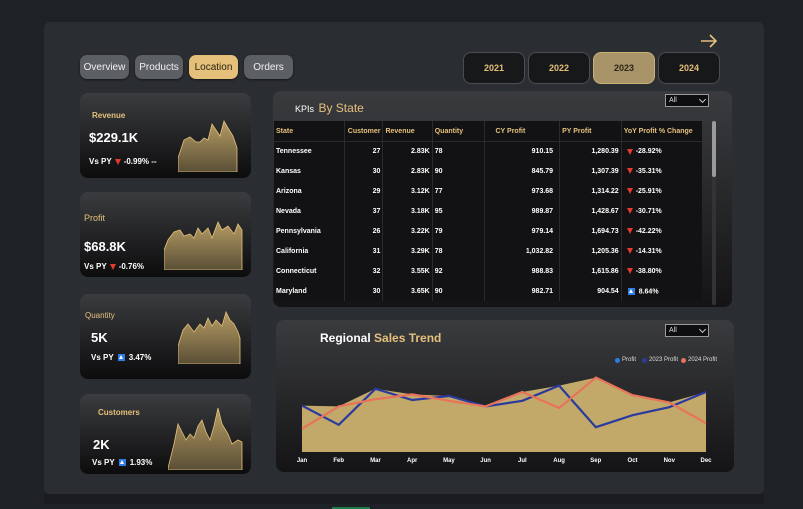  Describe the element at coordinates (522, 461) in the screenshot. I see `x-axis-tick-label: Jul` at that location.